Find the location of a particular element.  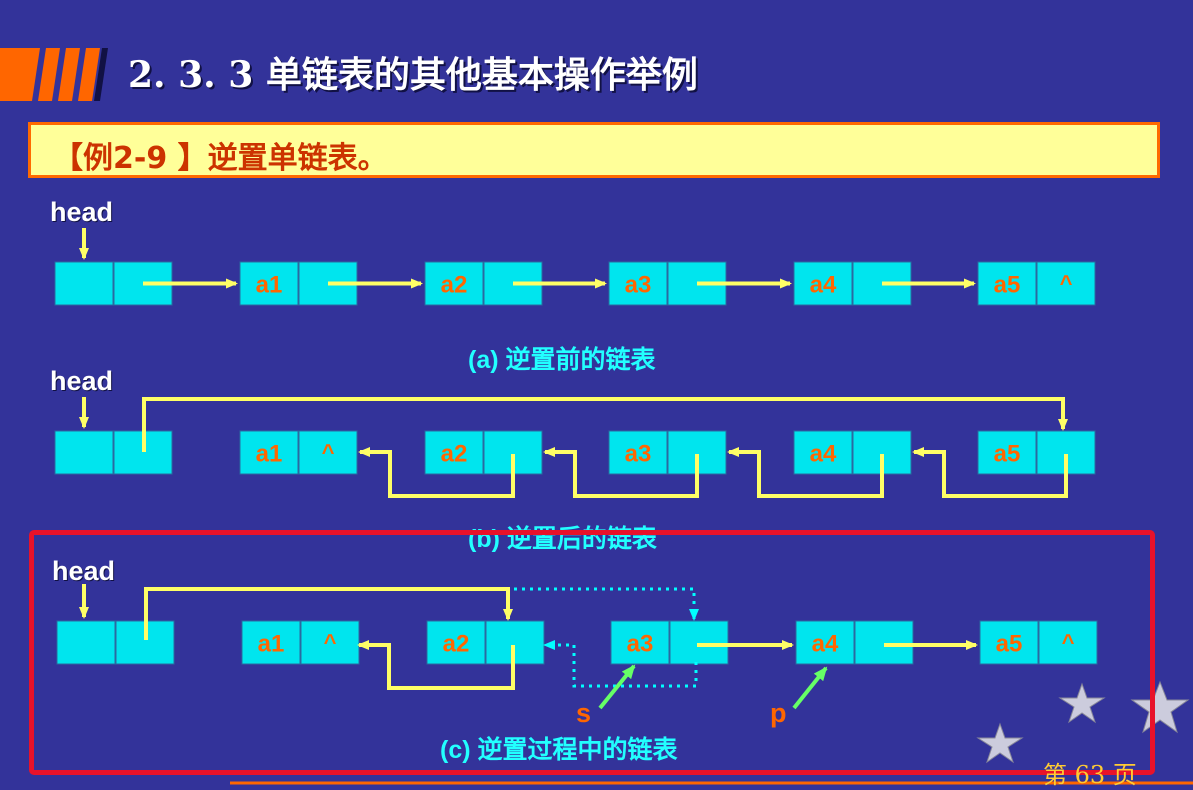

head-label-c: head is located at coordinates (84, 571).